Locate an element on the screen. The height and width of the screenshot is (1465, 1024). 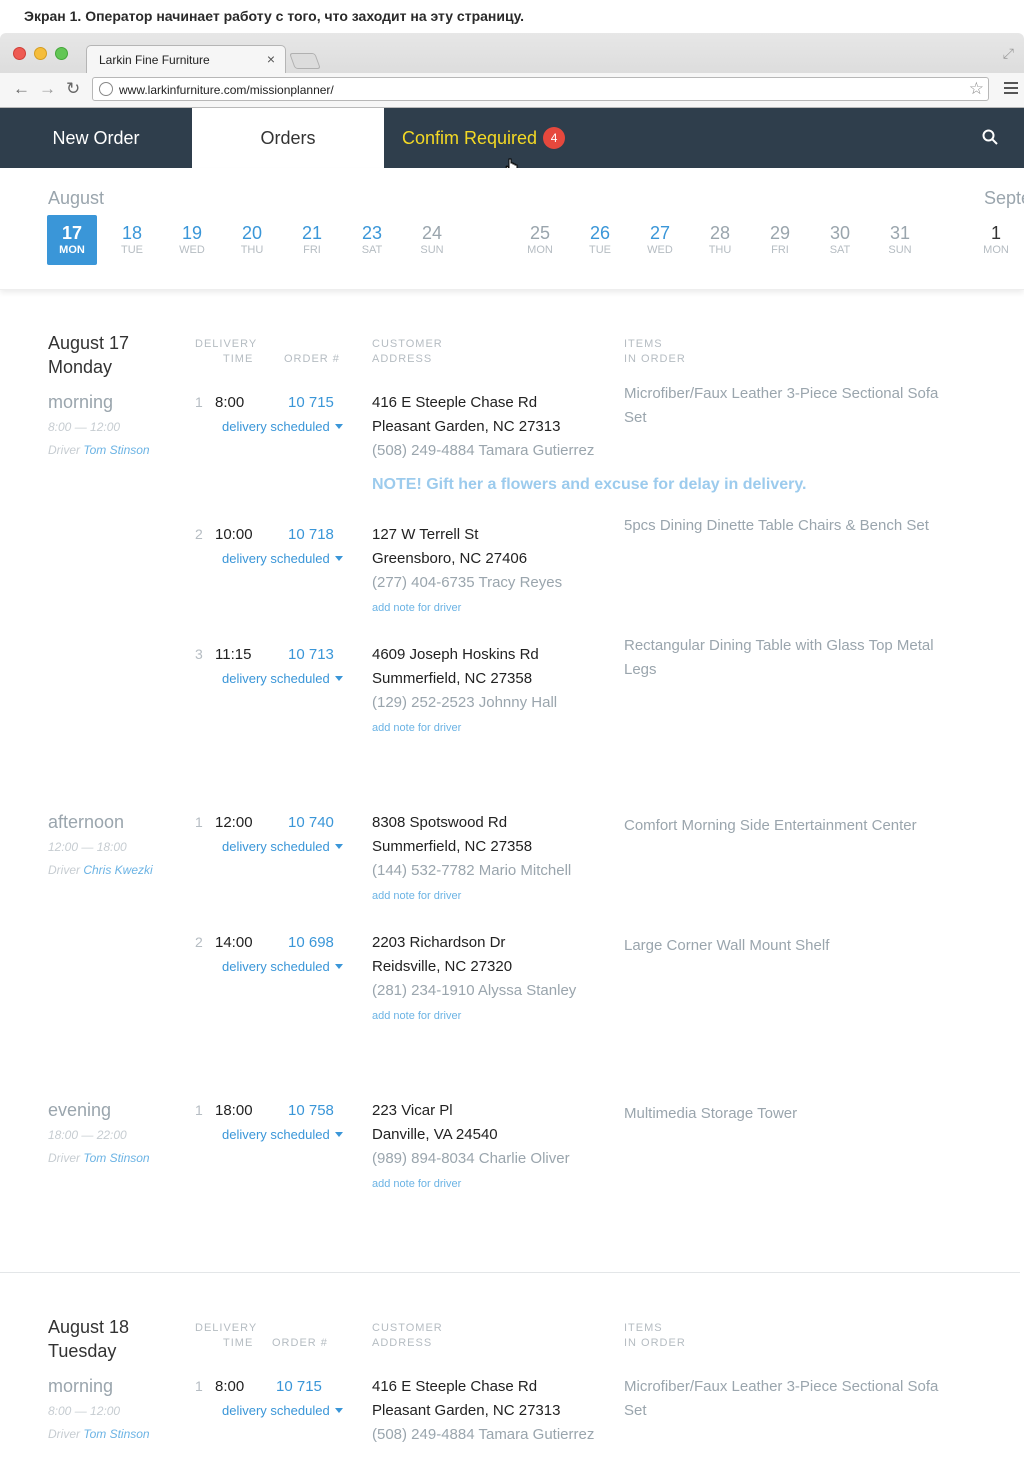
date-item: 28 THU is located at coordinates (720, 240).